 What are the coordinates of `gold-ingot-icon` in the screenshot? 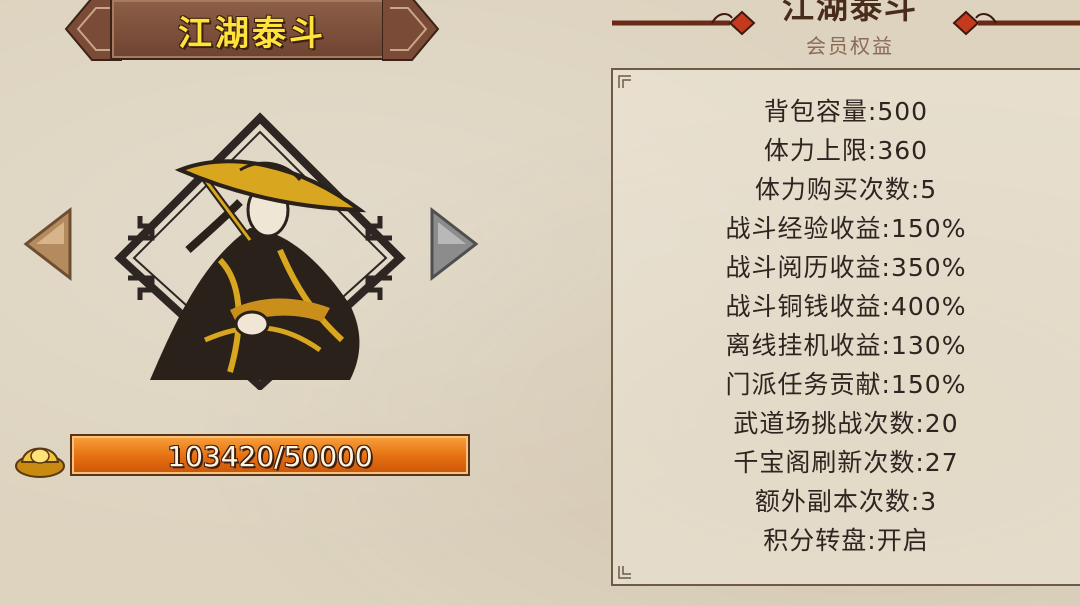 It's located at (40, 462).